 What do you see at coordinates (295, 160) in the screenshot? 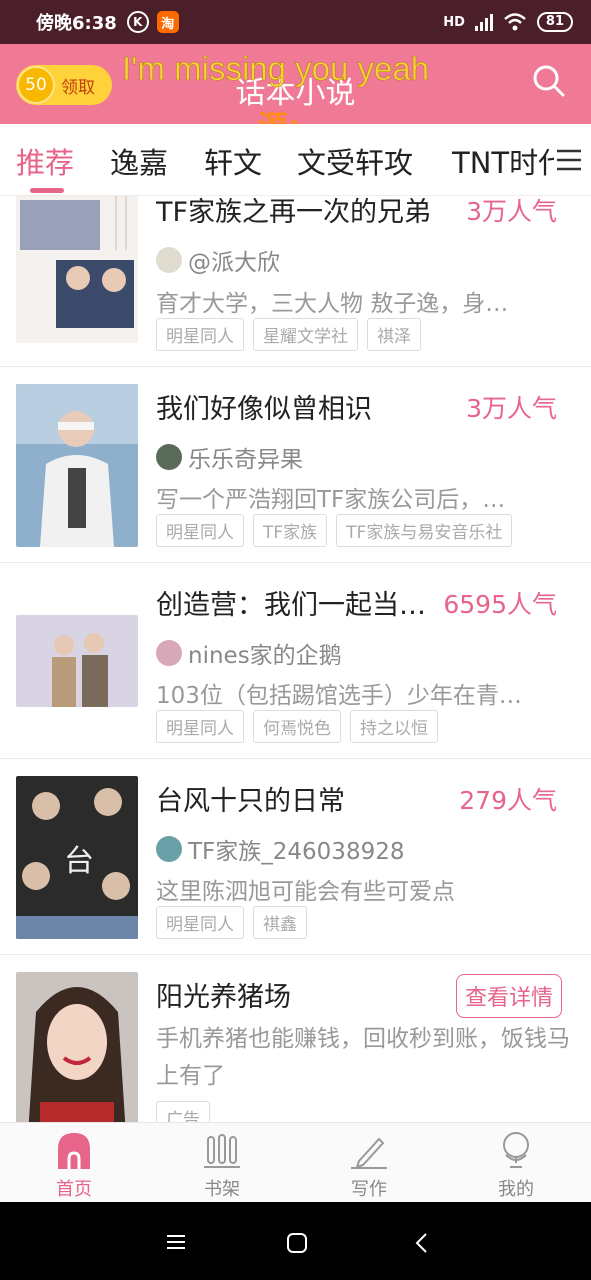
I see `category-tabs: 推荐 逸嘉 轩文 文受轩攻 TNT时代` at bounding box center [295, 160].